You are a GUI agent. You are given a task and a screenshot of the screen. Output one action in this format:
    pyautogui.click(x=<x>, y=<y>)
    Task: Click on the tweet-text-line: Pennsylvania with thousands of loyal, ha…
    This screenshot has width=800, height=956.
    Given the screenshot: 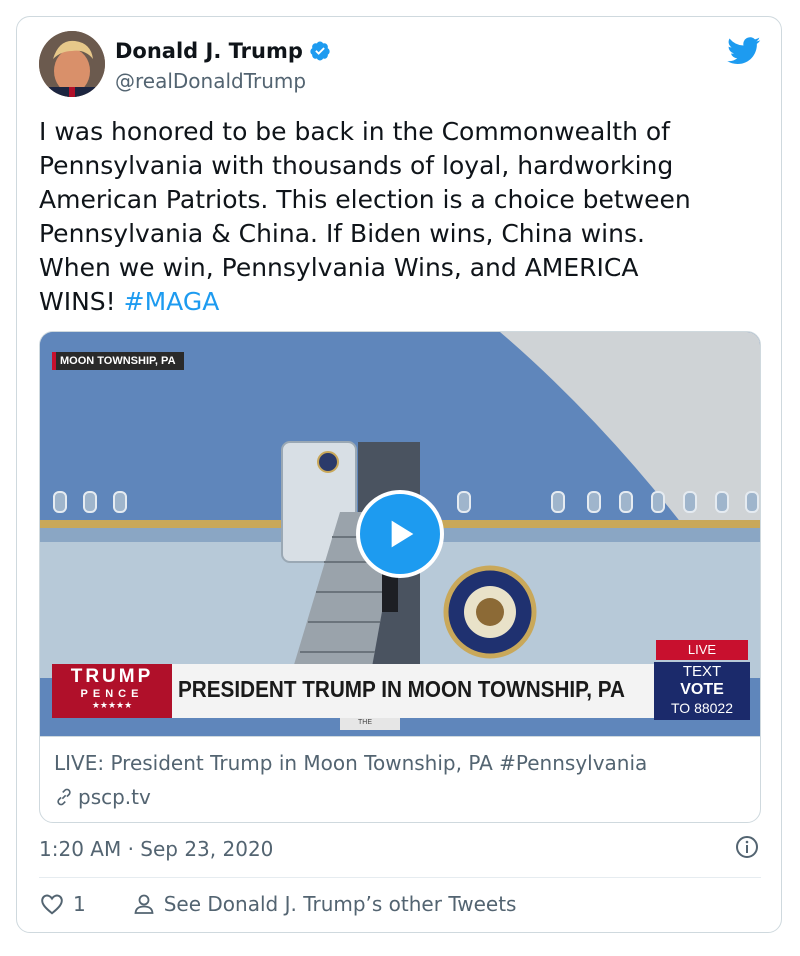 What is the action you would take?
    pyautogui.click(x=356, y=165)
    